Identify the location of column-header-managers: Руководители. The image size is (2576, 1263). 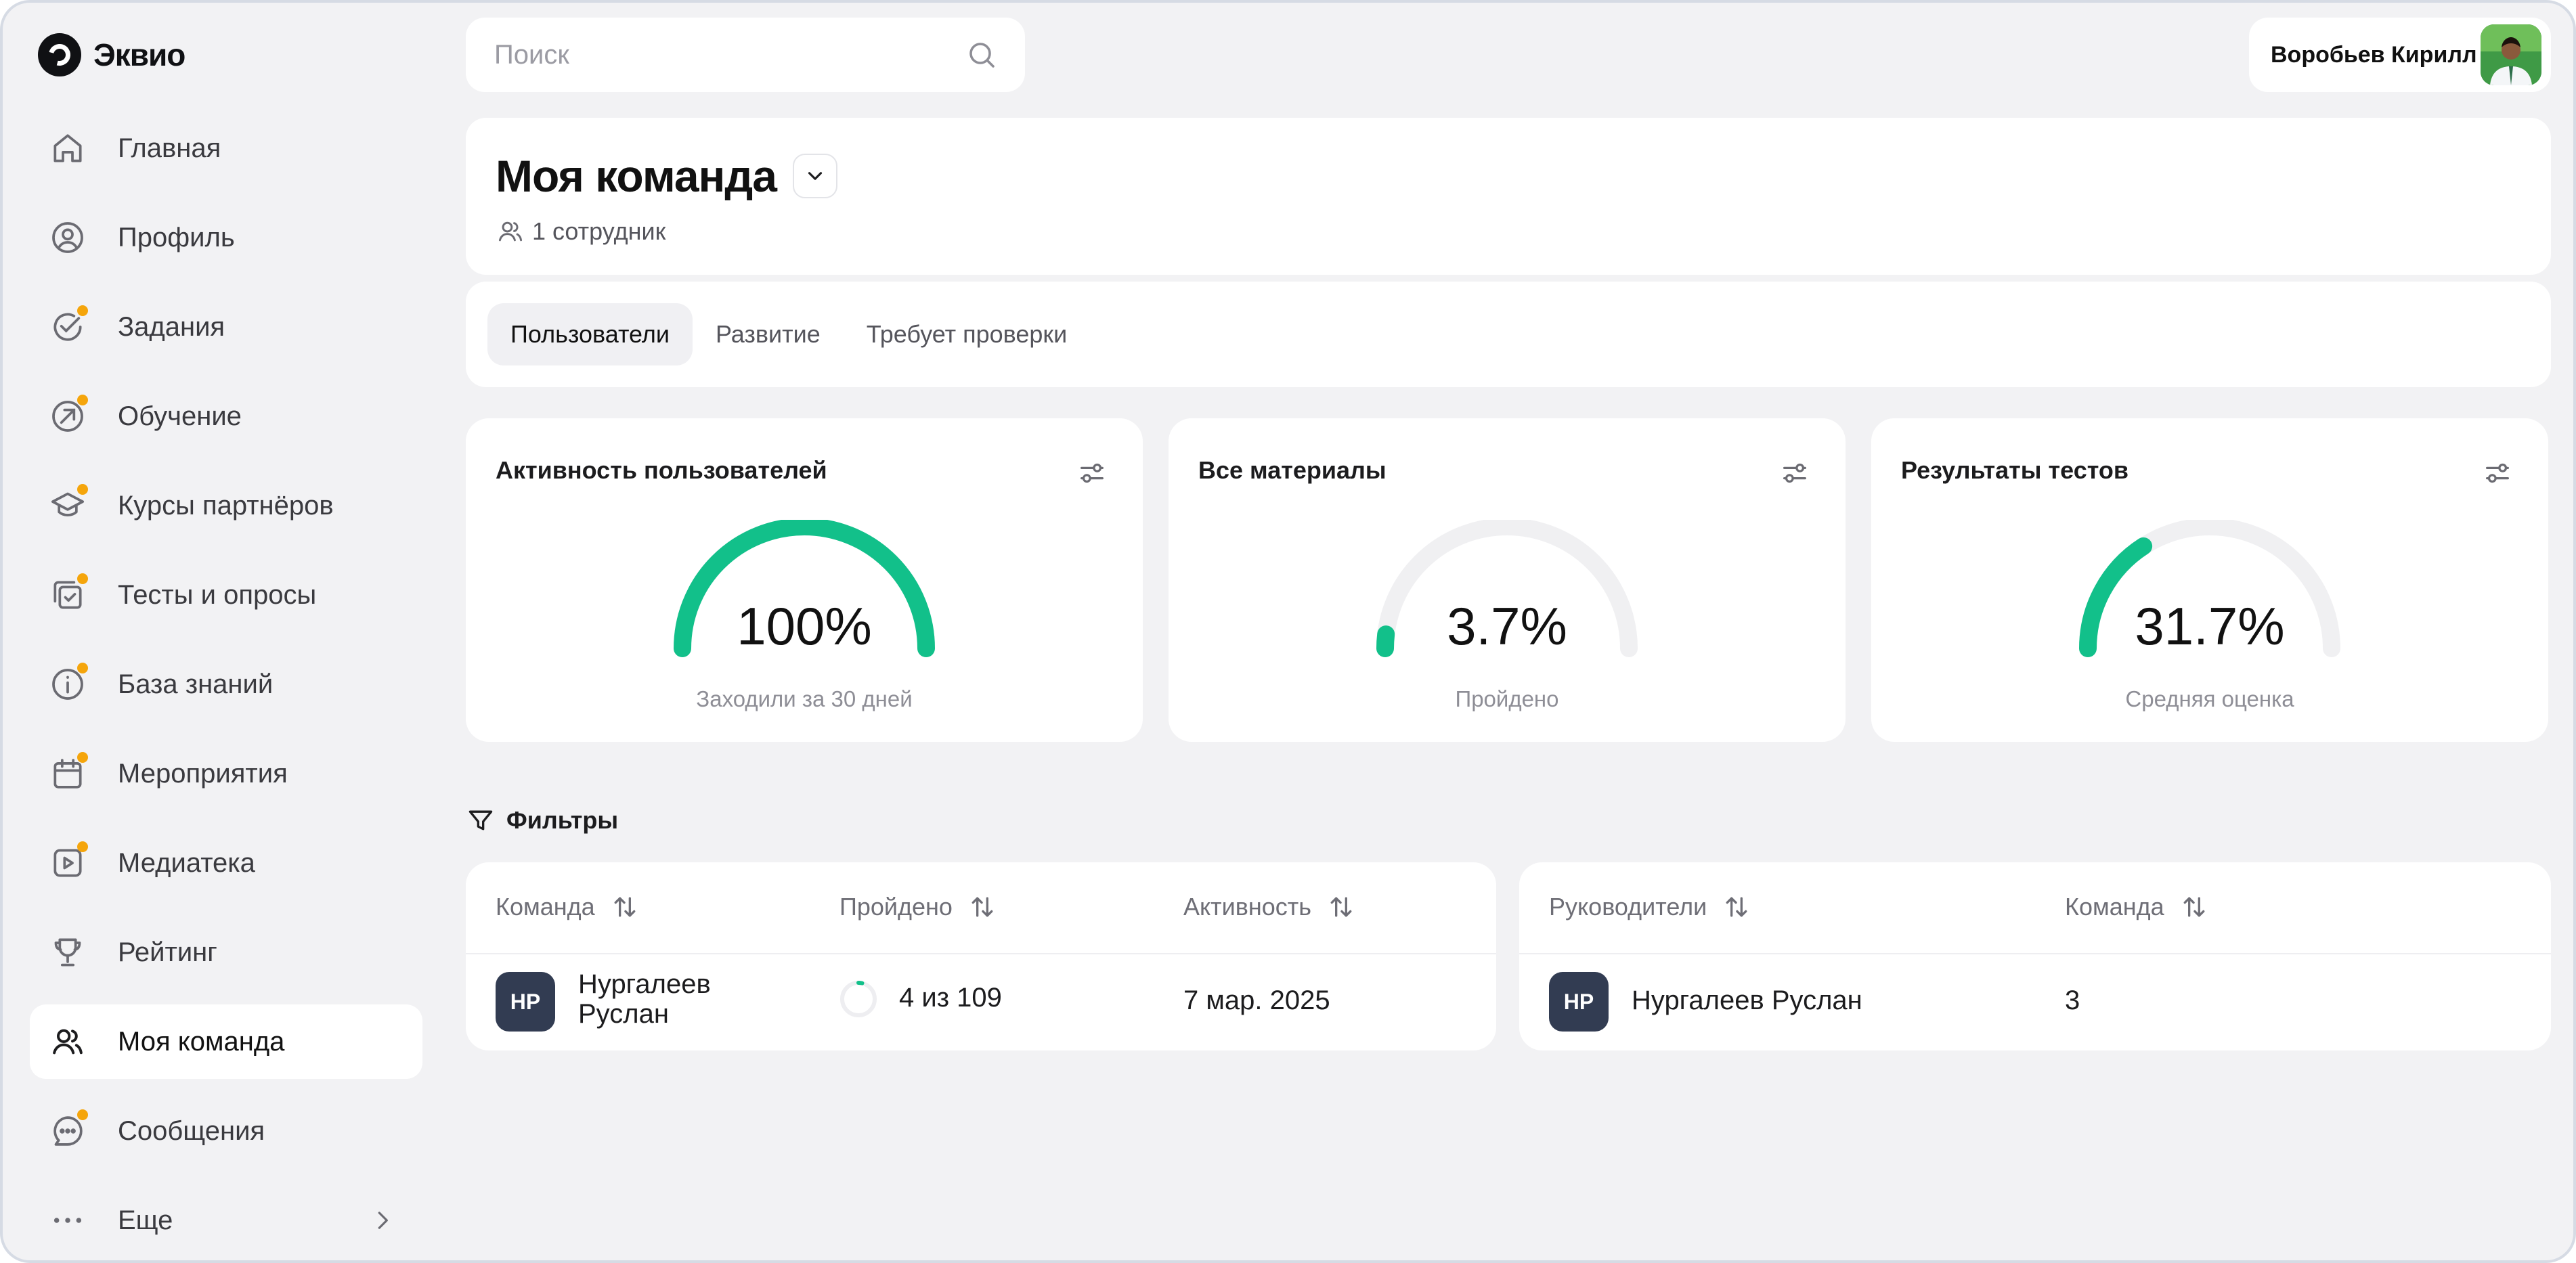
(1650, 907).